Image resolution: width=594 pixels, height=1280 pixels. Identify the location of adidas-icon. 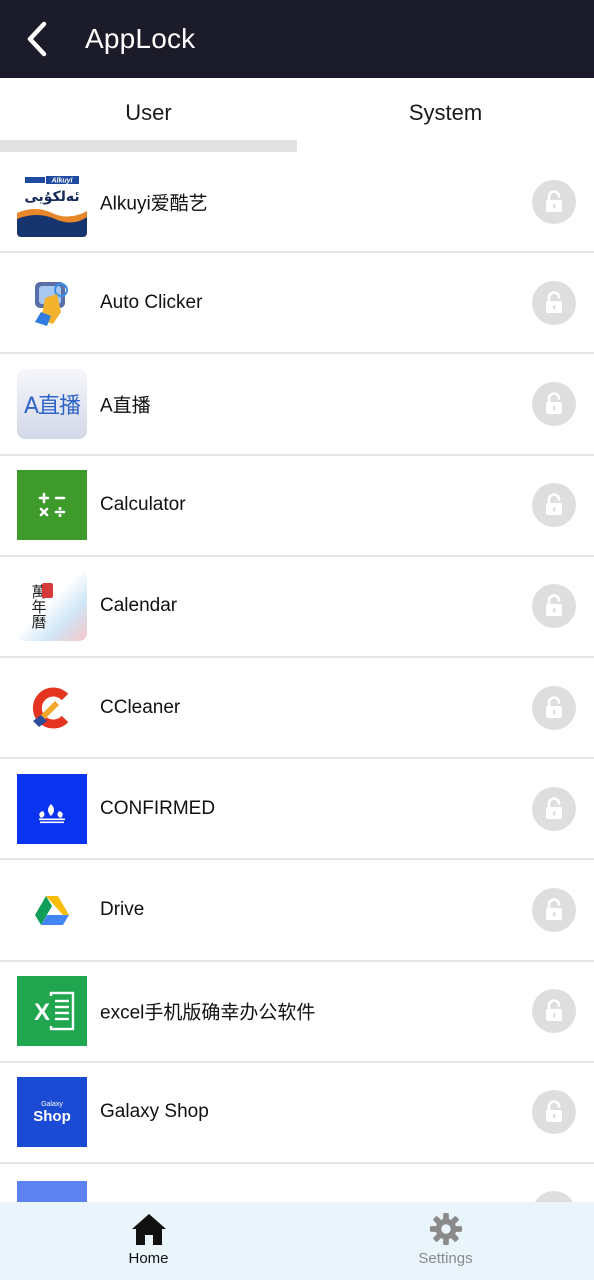
(52, 808).